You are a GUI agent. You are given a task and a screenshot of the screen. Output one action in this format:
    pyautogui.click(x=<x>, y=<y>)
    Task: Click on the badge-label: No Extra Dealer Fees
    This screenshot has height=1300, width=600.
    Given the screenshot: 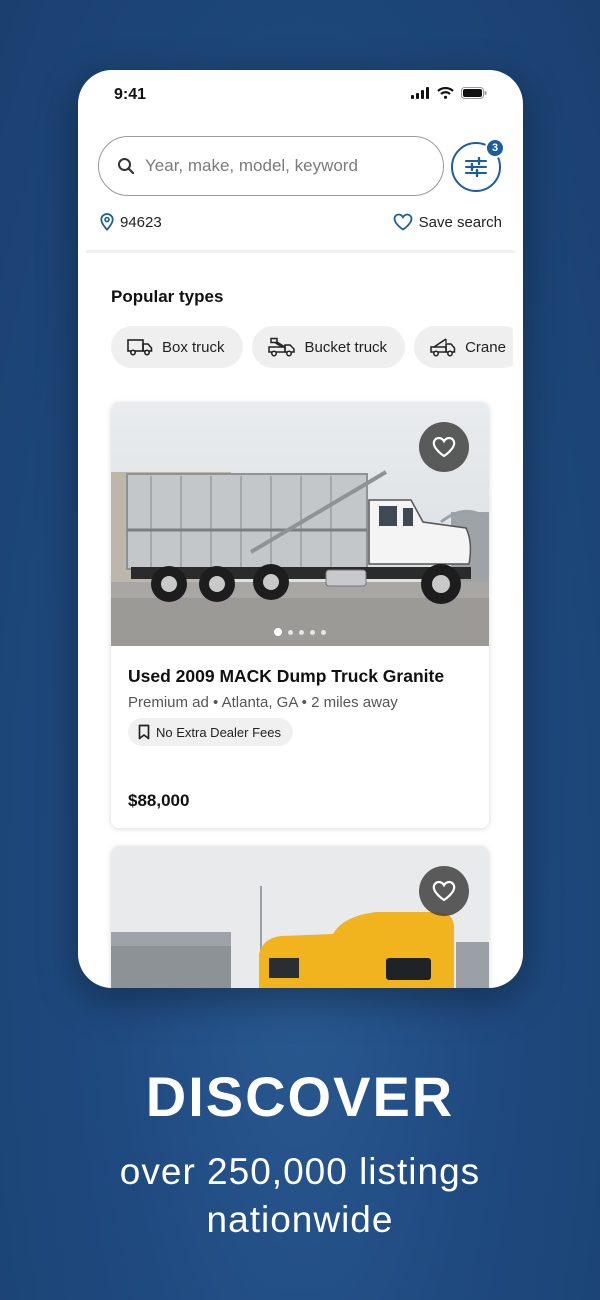 What is the action you would take?
    pyautogui.click(x=218, y=732)
    